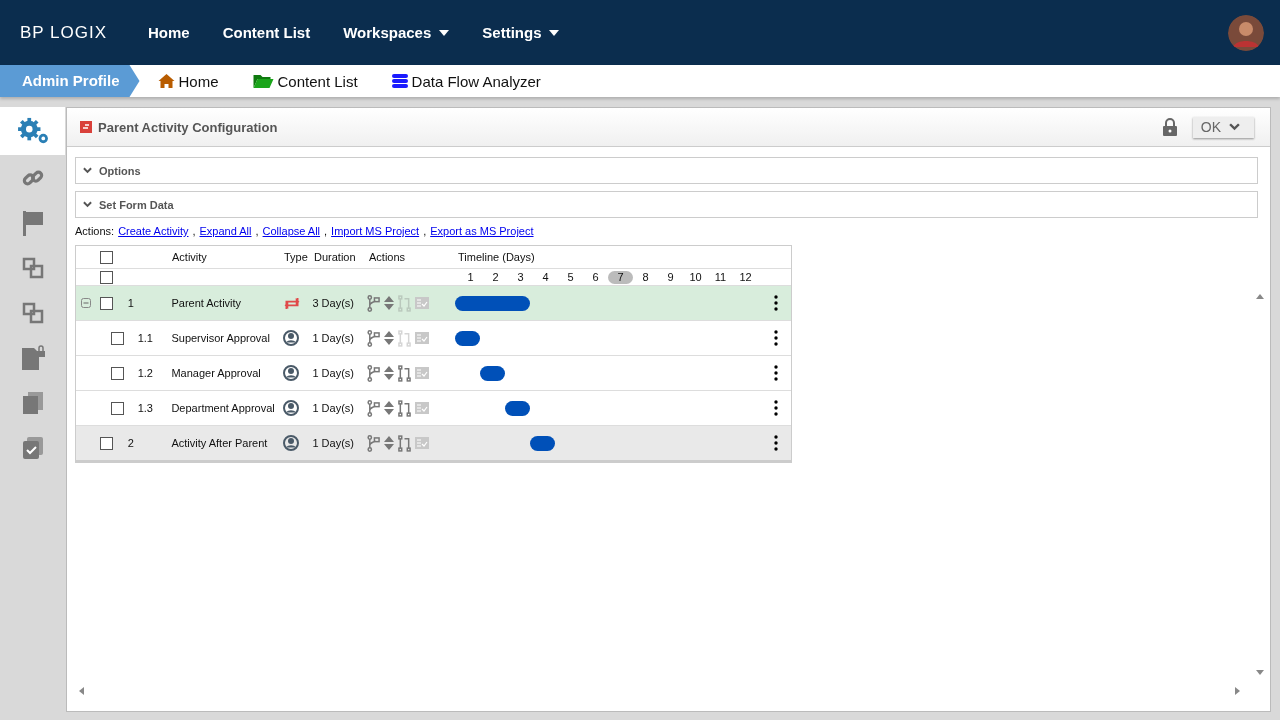 The width and height of the screenshot is (1280, 720). What do you see at coordinates (296, 257) in the screenshot?
I see `column-header: Type` at bounding box center [296, 257].